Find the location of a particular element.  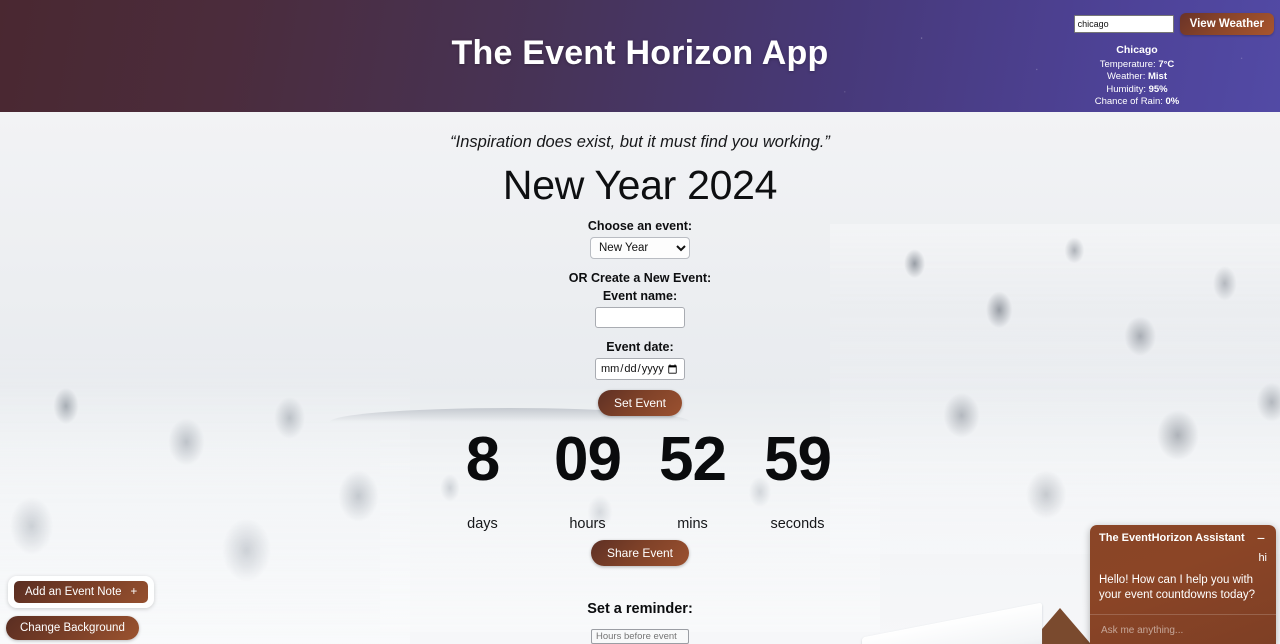

weather-condition-value: Mist is located at coordinates (1157, 76).